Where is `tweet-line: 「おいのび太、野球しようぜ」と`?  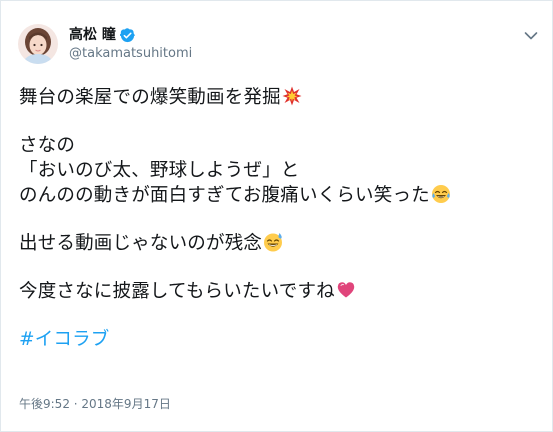 tweet-line: 「おいのび太、野球しようぜ」と is located at coordinates (159, 170).